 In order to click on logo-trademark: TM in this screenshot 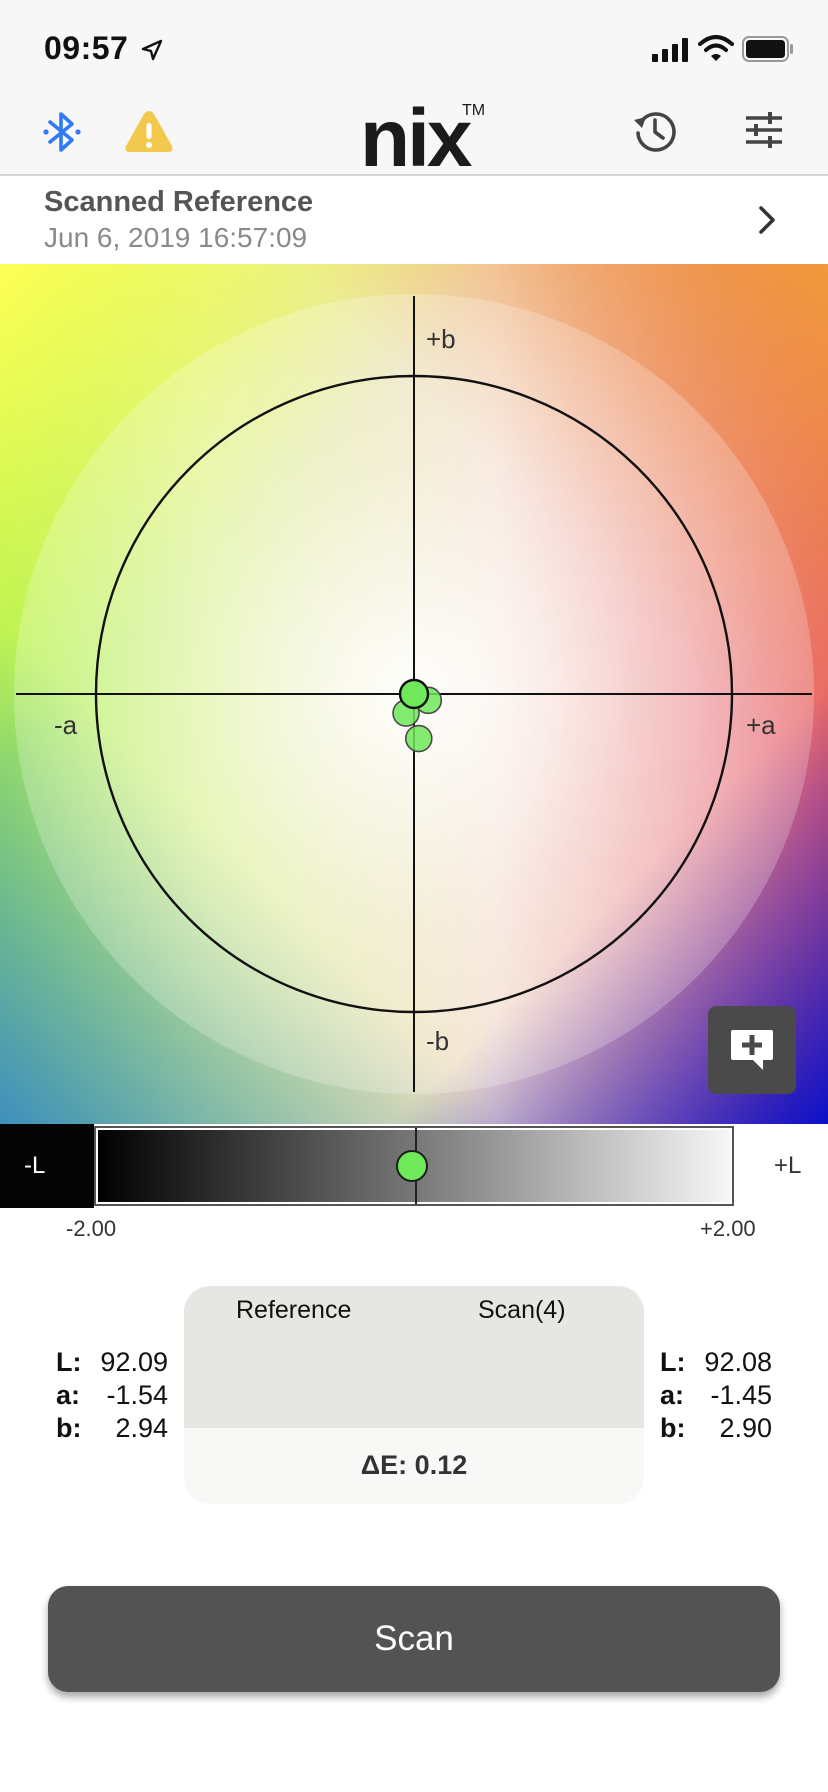, I will do `click(474, 110)`.